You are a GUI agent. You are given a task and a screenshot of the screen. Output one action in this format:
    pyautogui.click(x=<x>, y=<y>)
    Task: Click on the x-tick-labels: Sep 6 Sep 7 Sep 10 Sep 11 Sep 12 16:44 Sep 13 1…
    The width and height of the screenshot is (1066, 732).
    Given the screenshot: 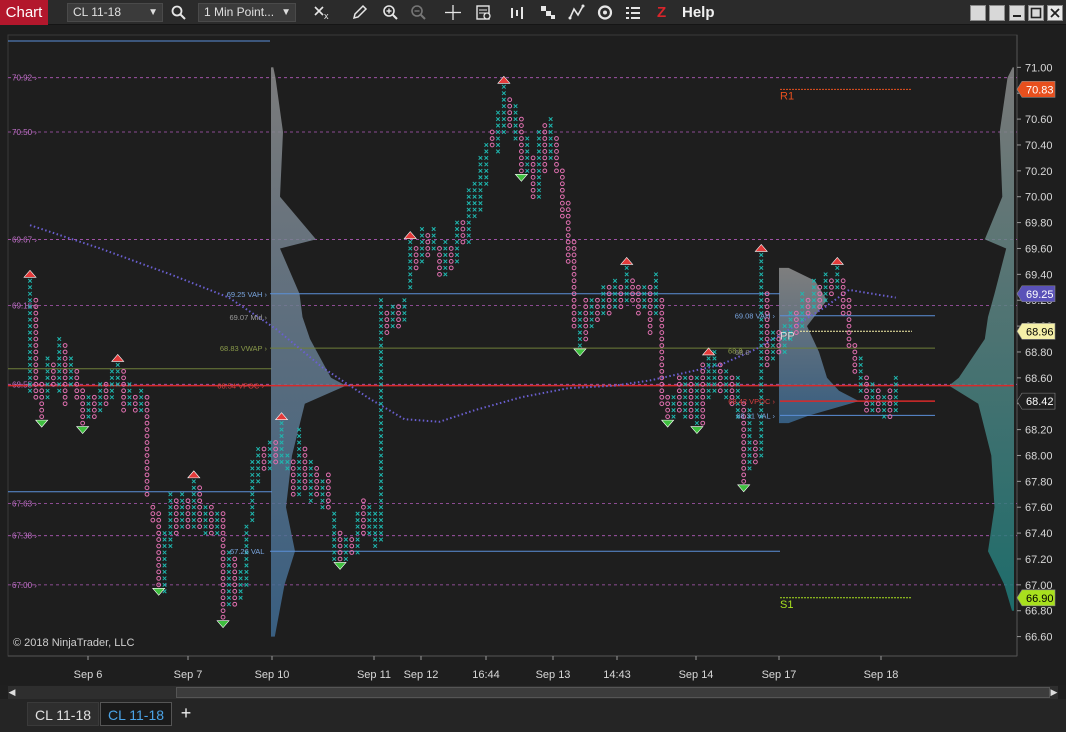 What is the action you would take?
    pyautogui.click(x=486, y=668)
    